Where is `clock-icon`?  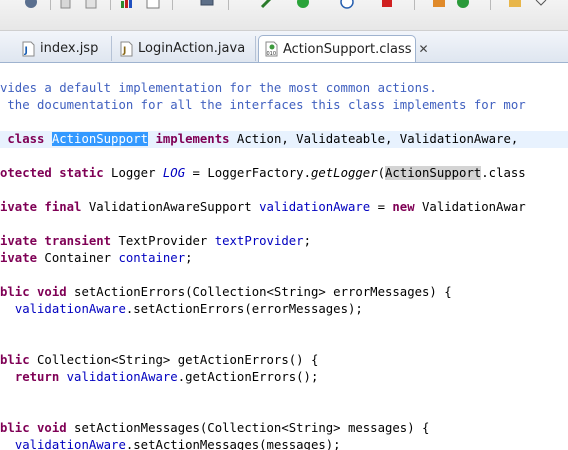 clock-icon is located at coordinates (347, 4).